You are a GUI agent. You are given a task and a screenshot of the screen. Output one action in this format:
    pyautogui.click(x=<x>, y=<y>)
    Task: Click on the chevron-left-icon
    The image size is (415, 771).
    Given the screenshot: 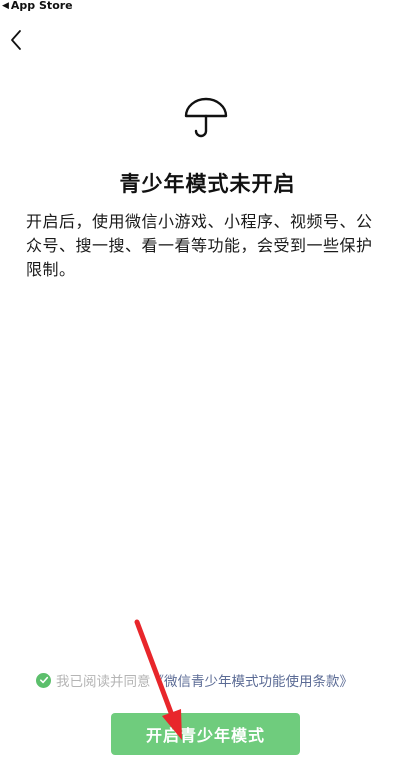 What is the action you would take?
    pyautogui.click(x=16, y=40)
    